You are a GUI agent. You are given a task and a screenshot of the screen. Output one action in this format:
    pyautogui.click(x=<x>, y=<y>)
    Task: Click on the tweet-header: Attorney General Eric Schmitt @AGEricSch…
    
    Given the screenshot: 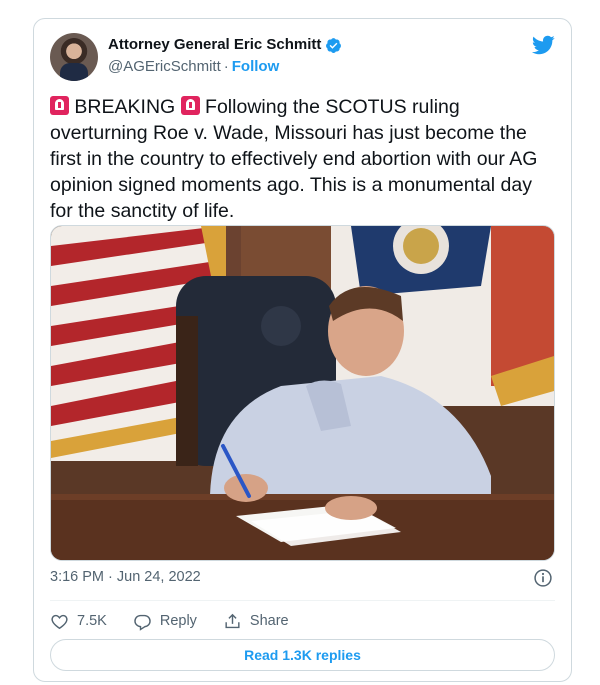 What is the action you would take?
    pyautogui.click(x=302, y=59)
    